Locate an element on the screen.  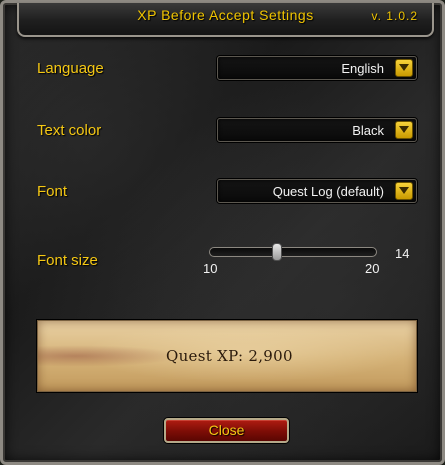
font-value: Quest Log (default) is located at coordinates (328, 191).